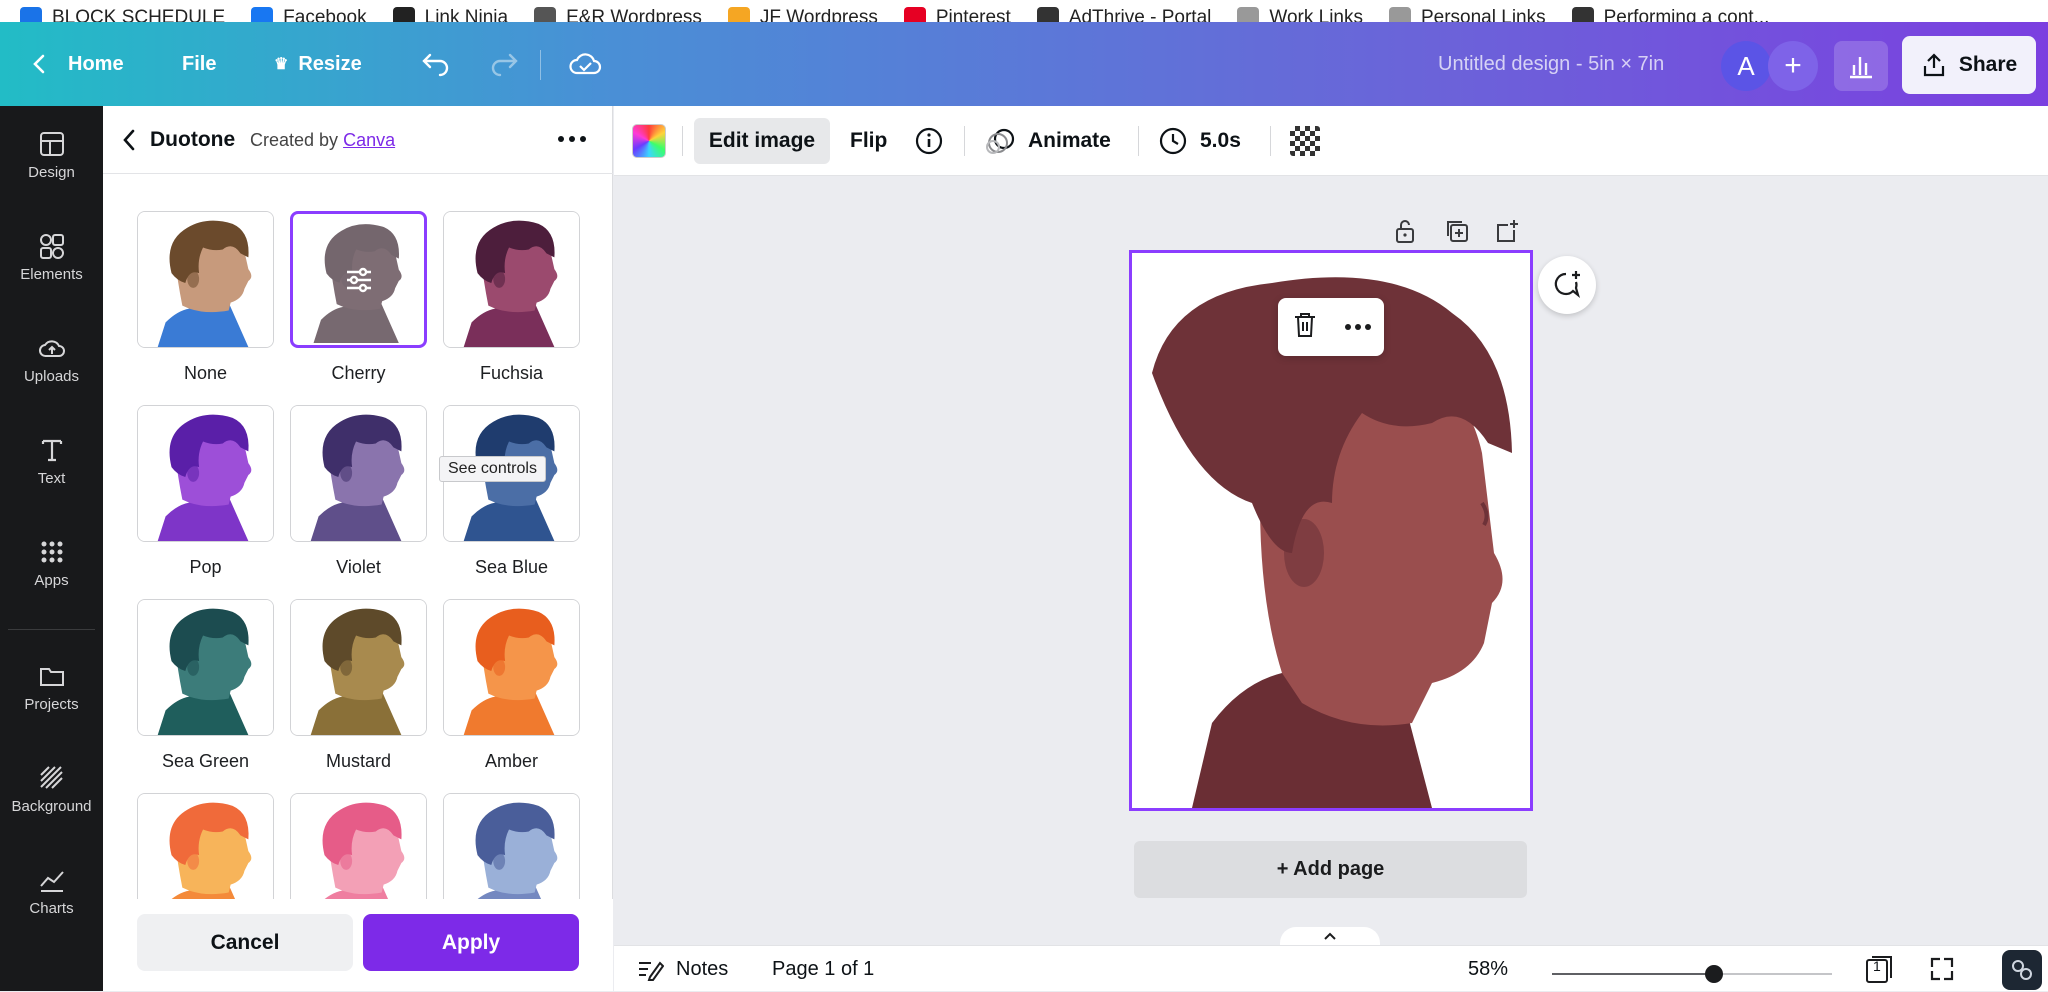 The image size is (2048, 992). Describe the element at coordinates (649, 141) in the screenshot. I see `color-picker-swatch` at that location.